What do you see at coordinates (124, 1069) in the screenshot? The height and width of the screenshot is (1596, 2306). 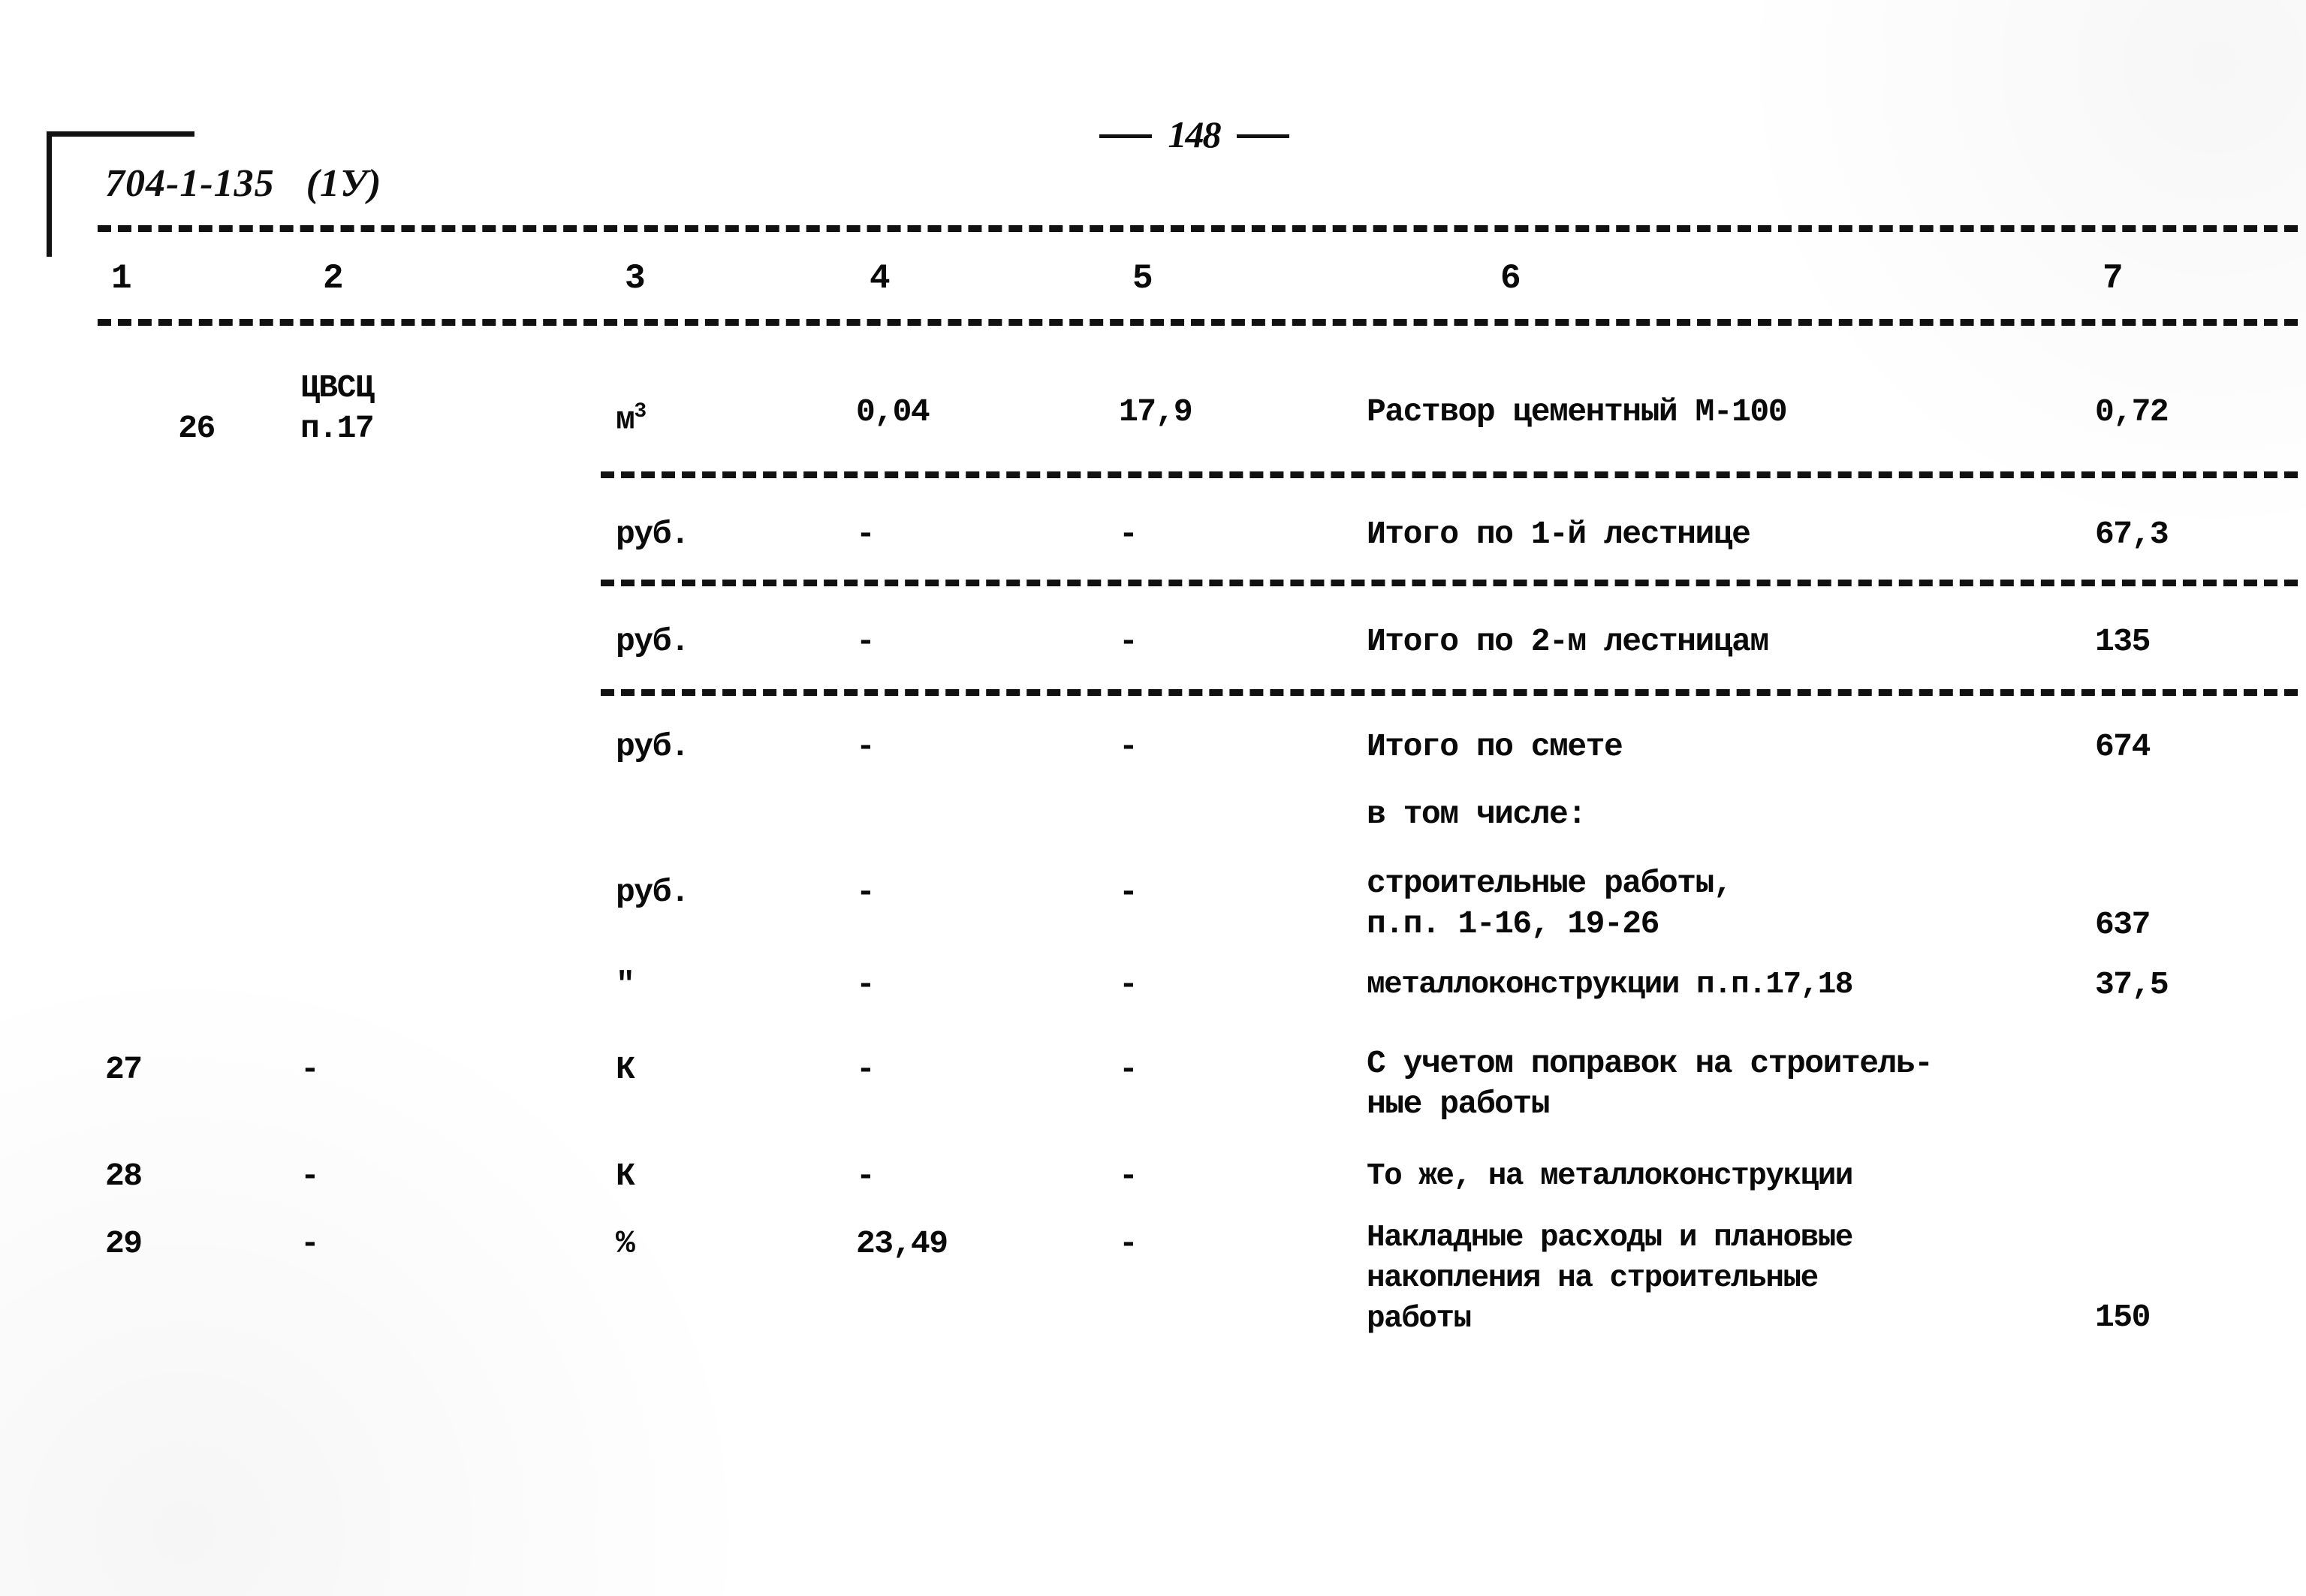 I see `row-number: 27` at bounding box center [124, 1069].